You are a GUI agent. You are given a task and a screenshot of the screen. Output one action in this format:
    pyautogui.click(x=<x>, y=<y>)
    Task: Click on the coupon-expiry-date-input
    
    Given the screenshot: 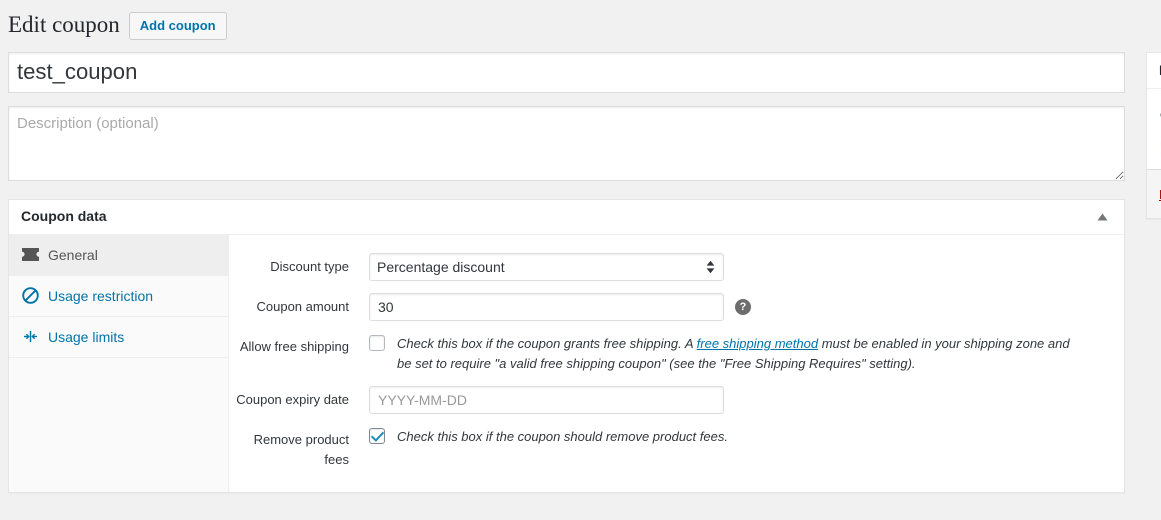 What is the action you would take?
    pyautogui.click(x=546, y=400)
    